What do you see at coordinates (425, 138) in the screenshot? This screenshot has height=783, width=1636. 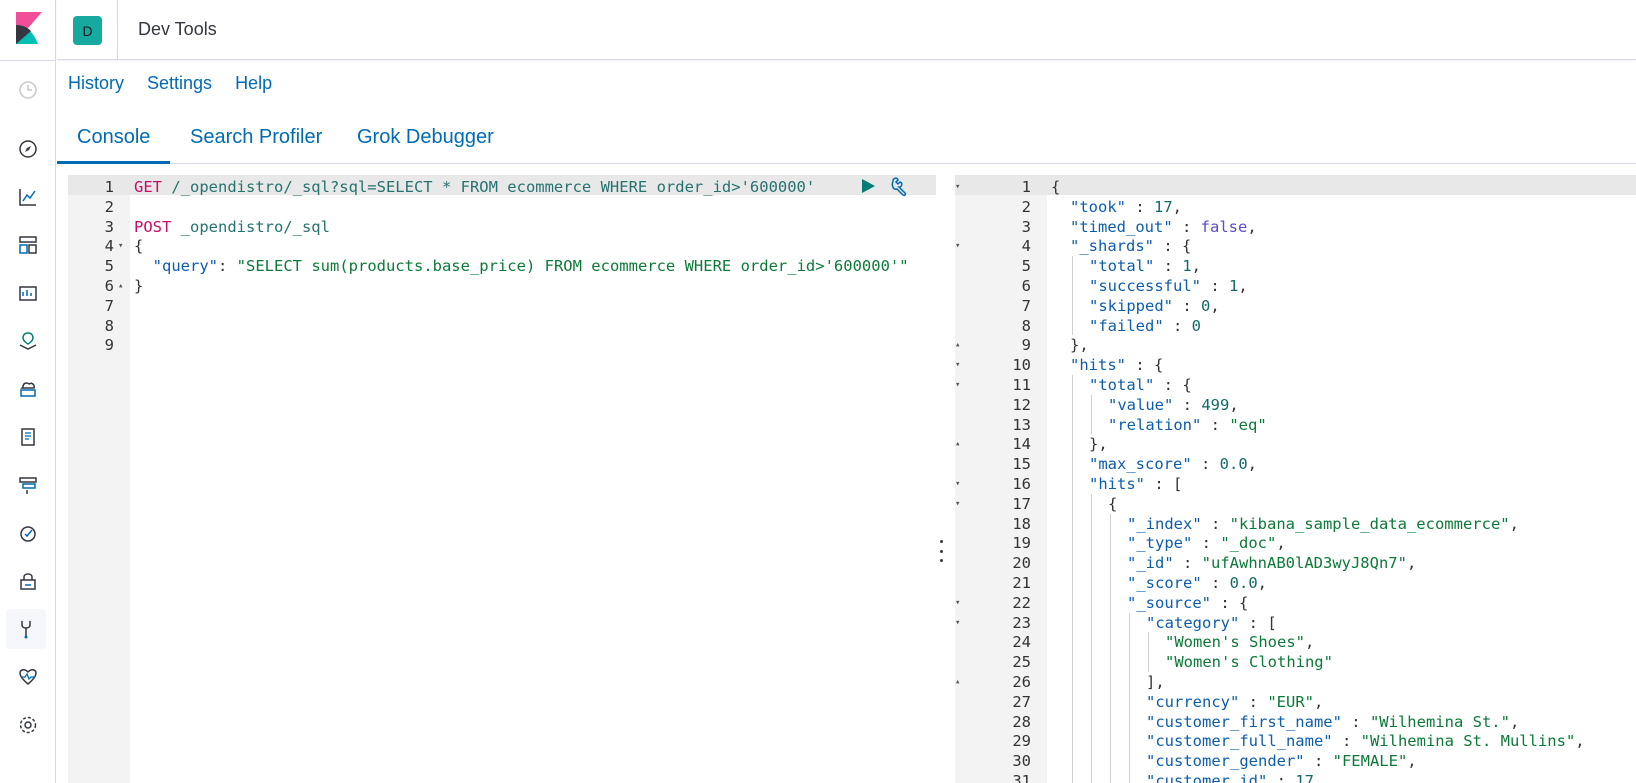 I see `tab-grok-debugger: Grok Debugger` at bounding box center [425, 138].